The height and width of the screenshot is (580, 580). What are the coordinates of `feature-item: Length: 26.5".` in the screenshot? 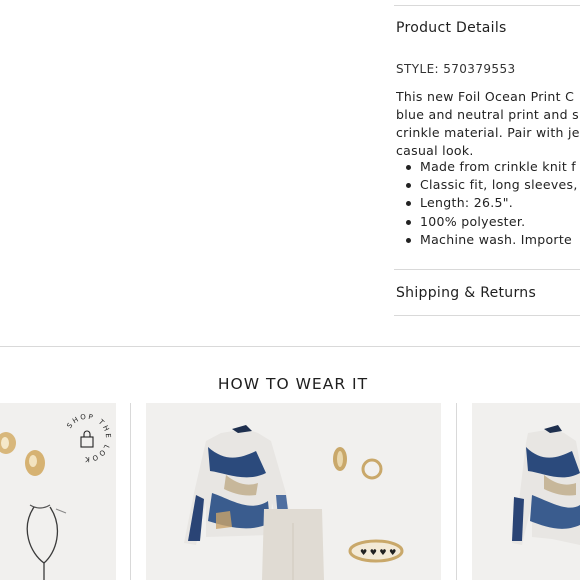 It's located at (491, 203).